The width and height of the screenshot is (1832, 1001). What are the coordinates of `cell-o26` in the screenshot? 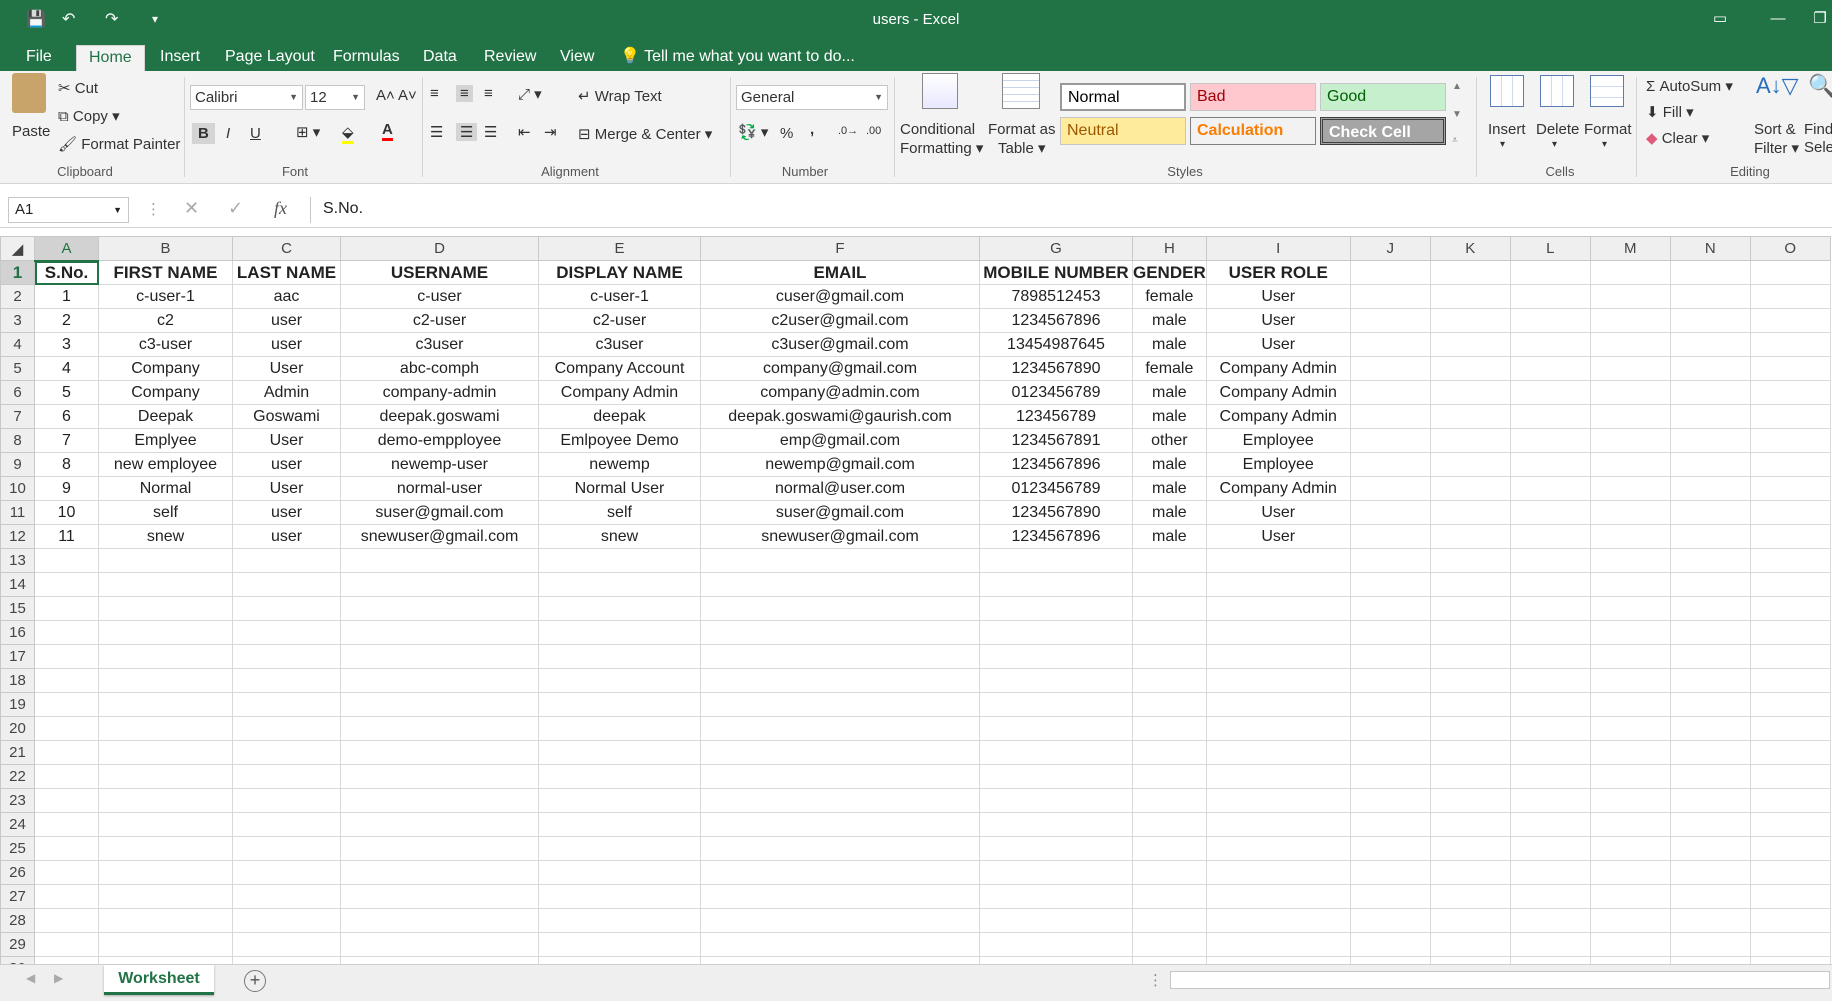 It's located at (1790, 872).